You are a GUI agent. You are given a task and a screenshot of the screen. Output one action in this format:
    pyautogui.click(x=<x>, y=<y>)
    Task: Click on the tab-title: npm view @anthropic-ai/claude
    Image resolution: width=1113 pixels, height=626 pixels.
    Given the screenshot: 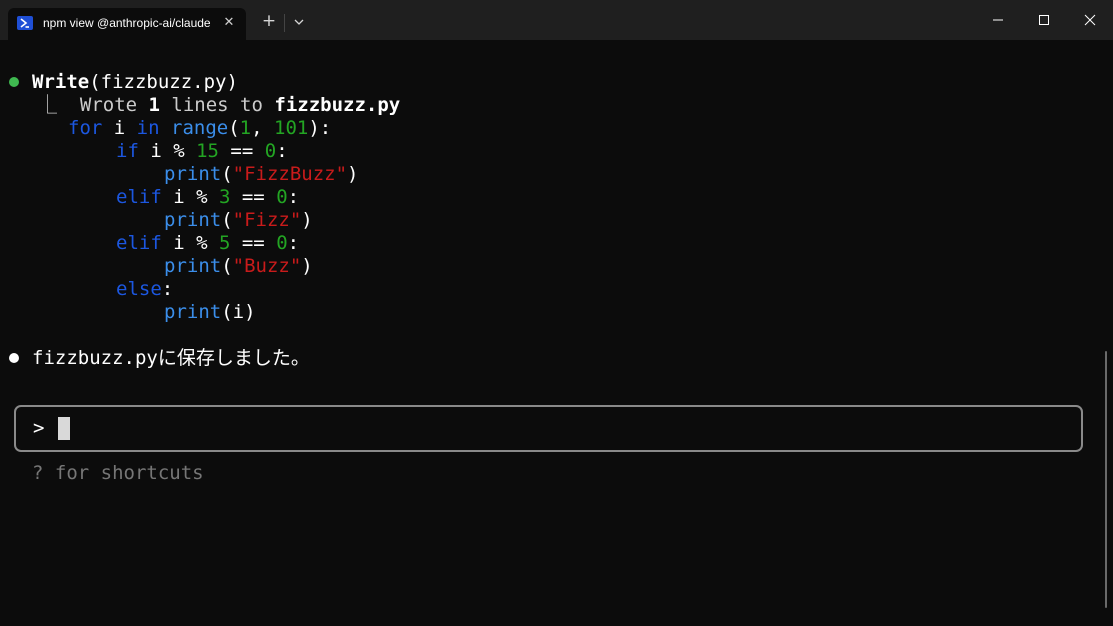 What is the action you would take?
    pyautogui.click(x=127, y=23)
    